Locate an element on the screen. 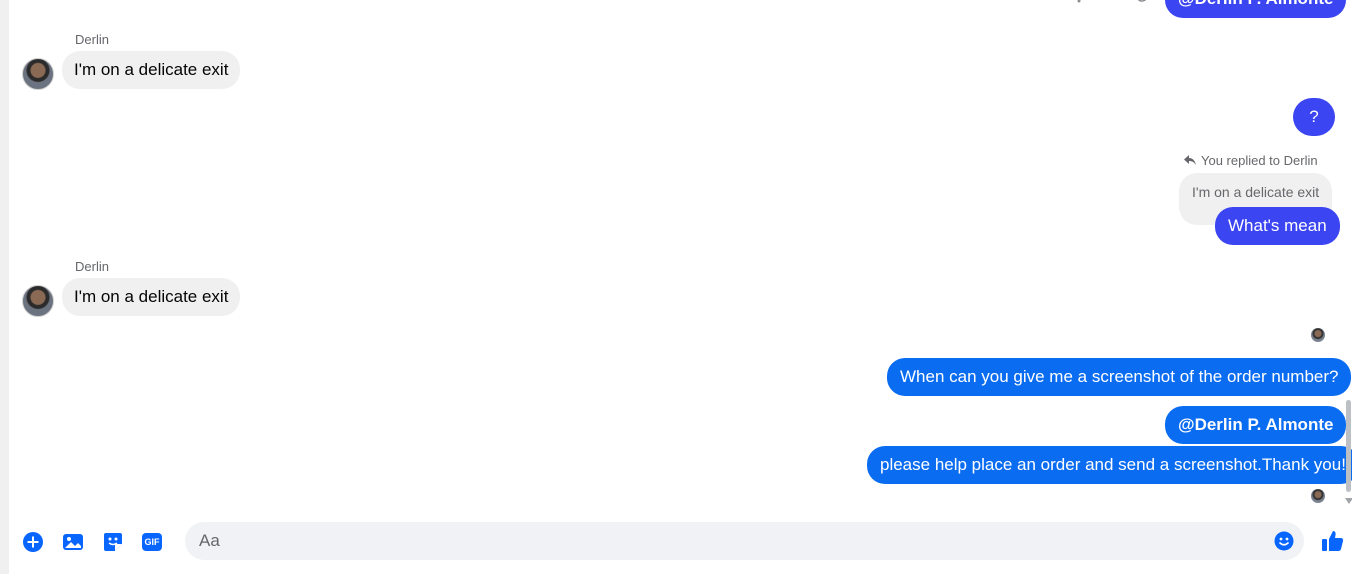 This screenshot has height=574, width=1352. outgoing-message-question: ? is located at coordinates (1314, 117).